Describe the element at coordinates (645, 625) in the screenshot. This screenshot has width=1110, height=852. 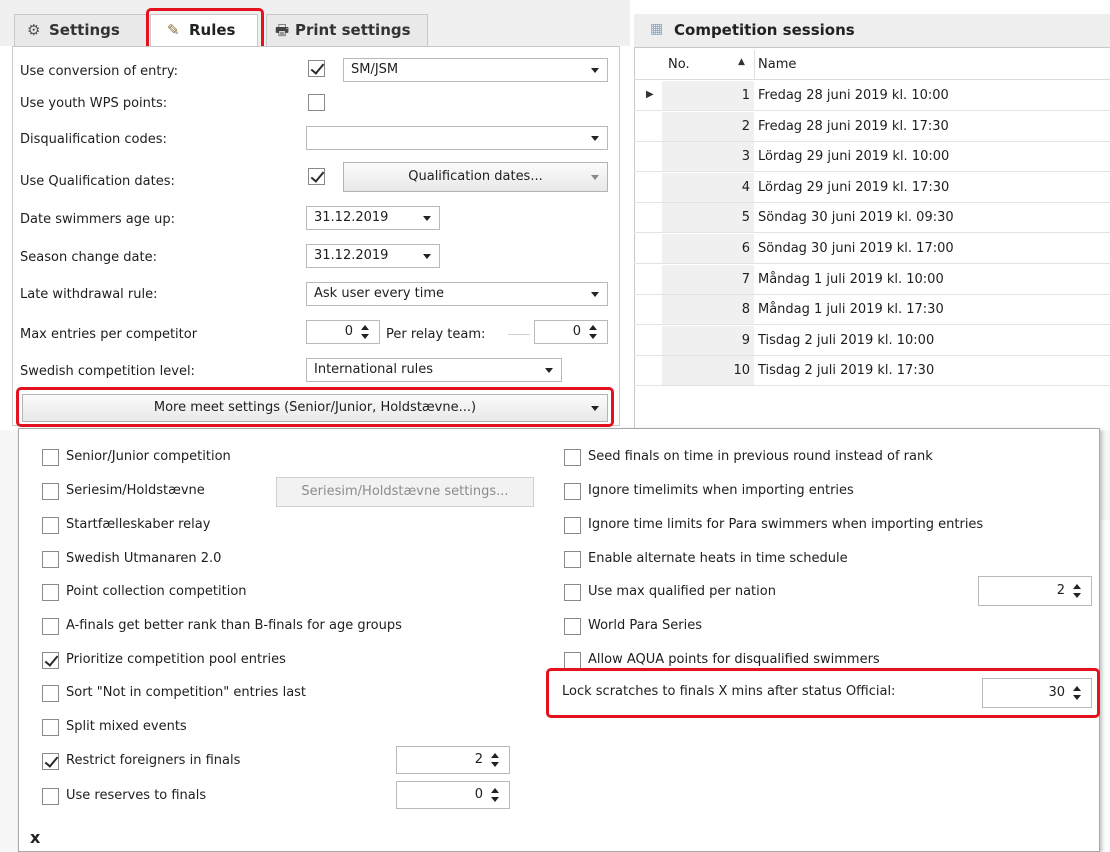
I see `right-option-label-5: World Para Series` at that location.